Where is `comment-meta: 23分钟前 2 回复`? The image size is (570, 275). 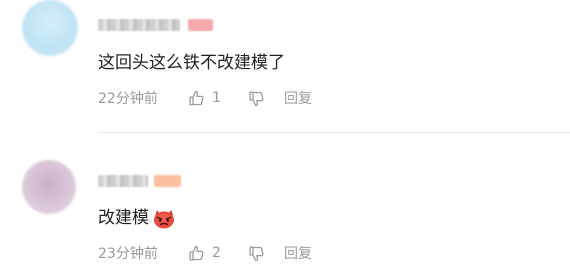
comment-meta: 23分钟前 2 回复 is located at coordinates (205, 253).